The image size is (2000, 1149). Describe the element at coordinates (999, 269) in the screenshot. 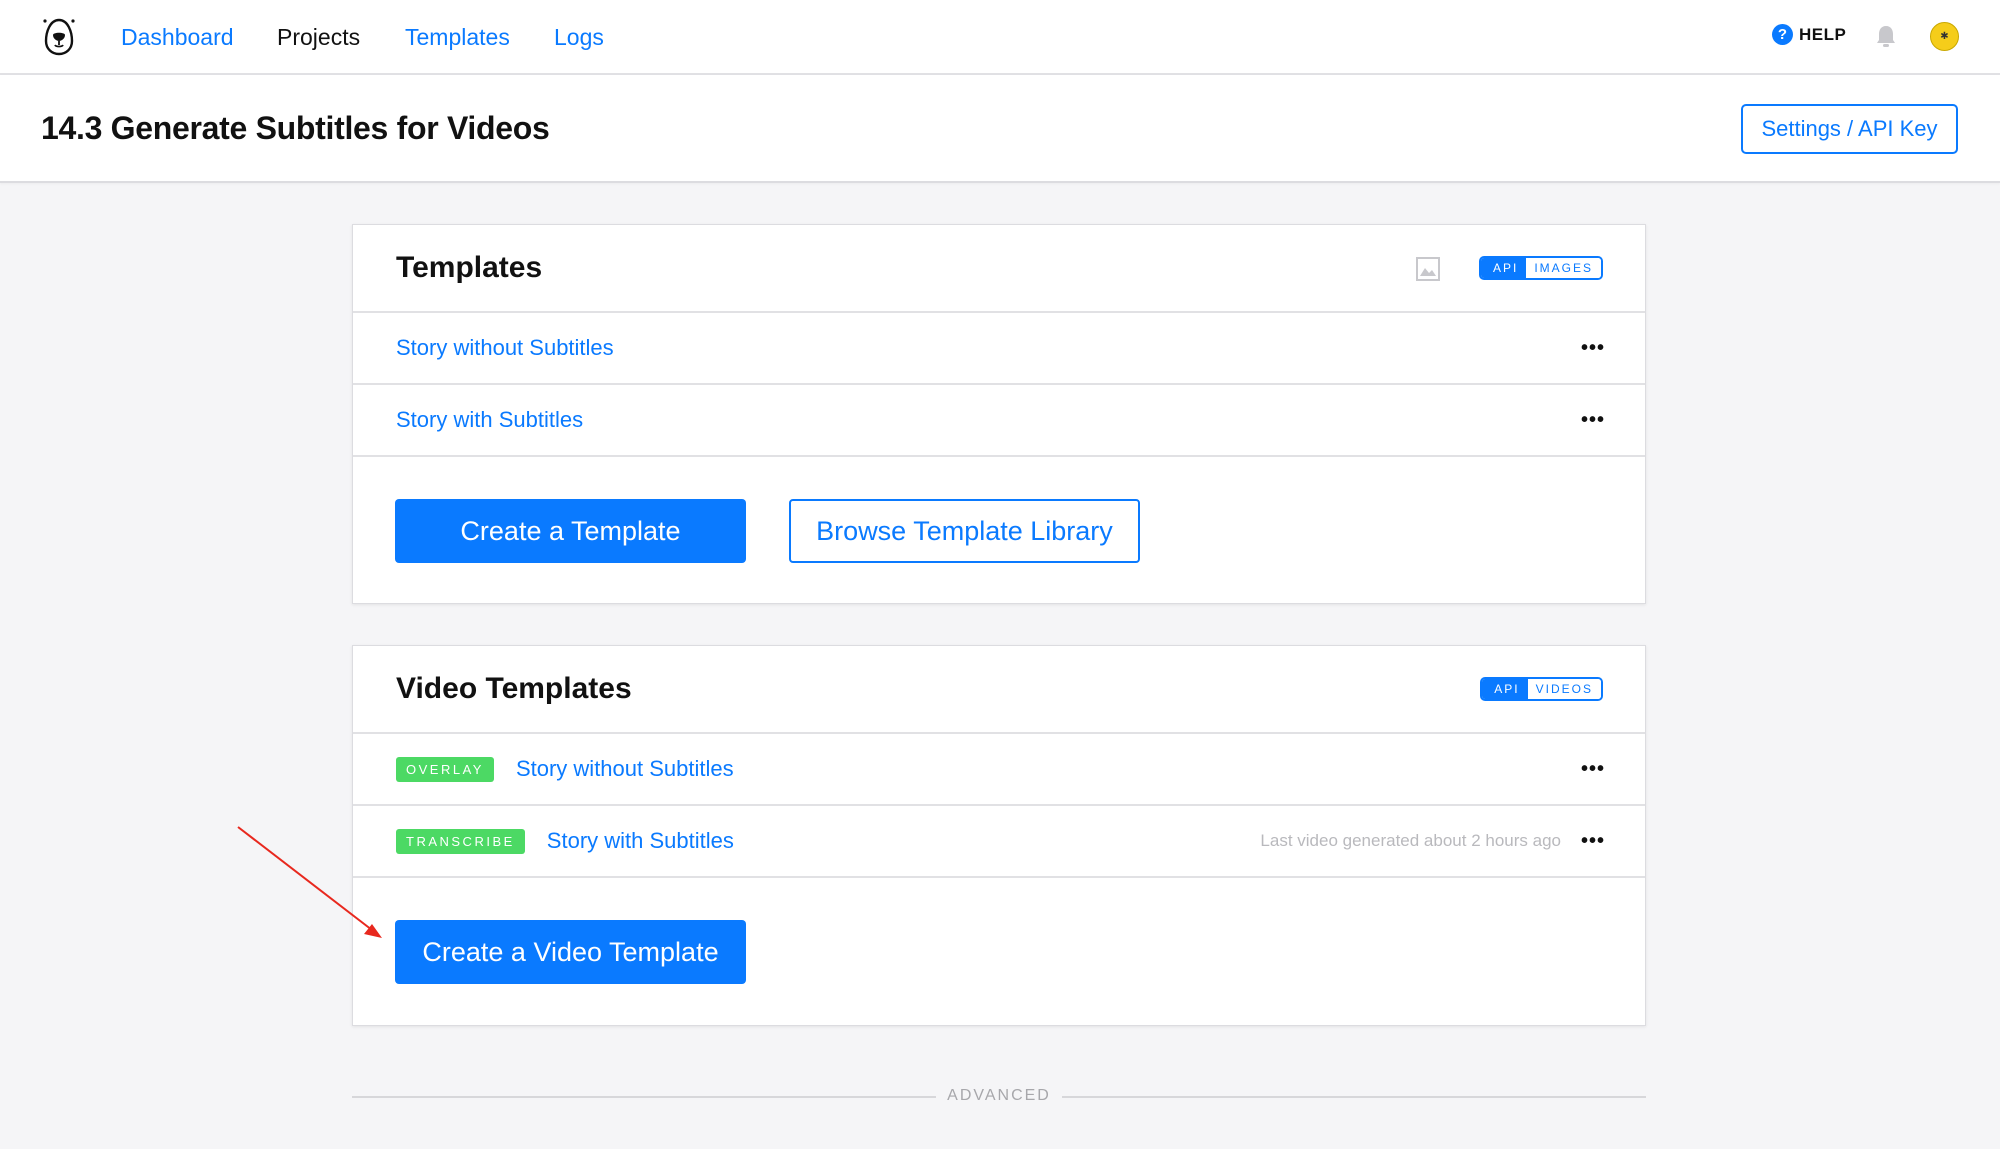

I see `templates-card-header: Templates API IMAGES` at that location.